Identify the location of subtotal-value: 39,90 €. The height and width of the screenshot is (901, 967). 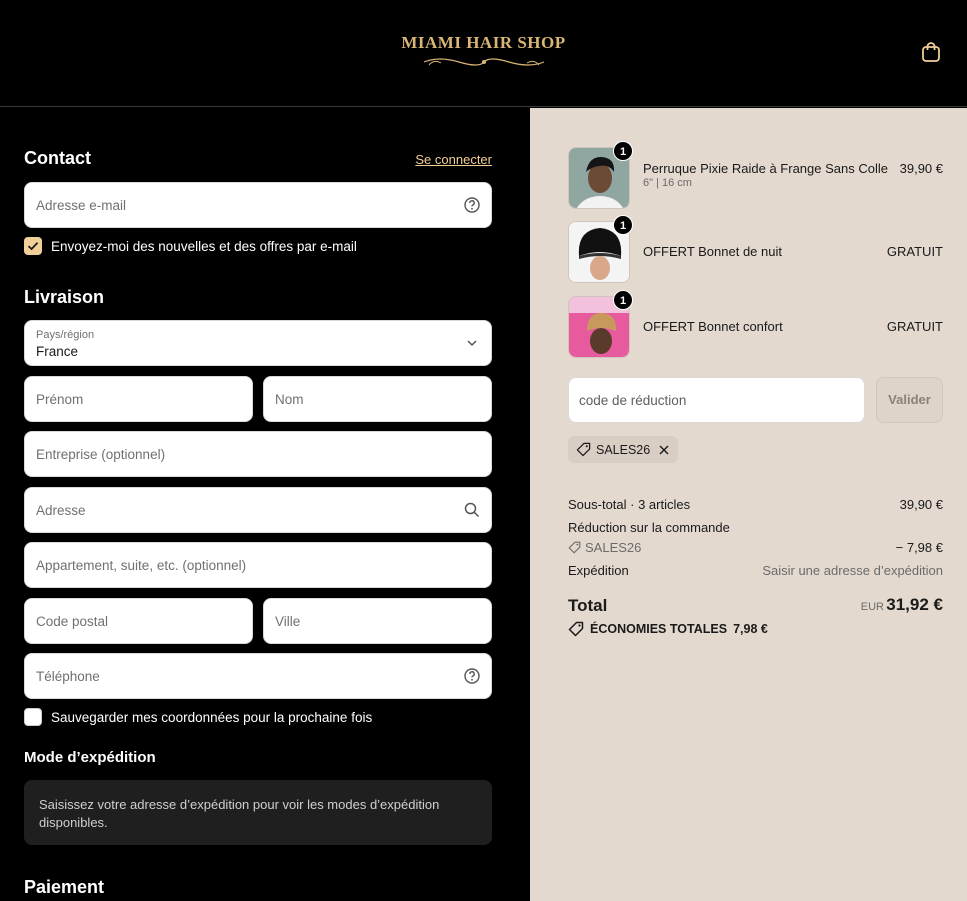
(921, 504).